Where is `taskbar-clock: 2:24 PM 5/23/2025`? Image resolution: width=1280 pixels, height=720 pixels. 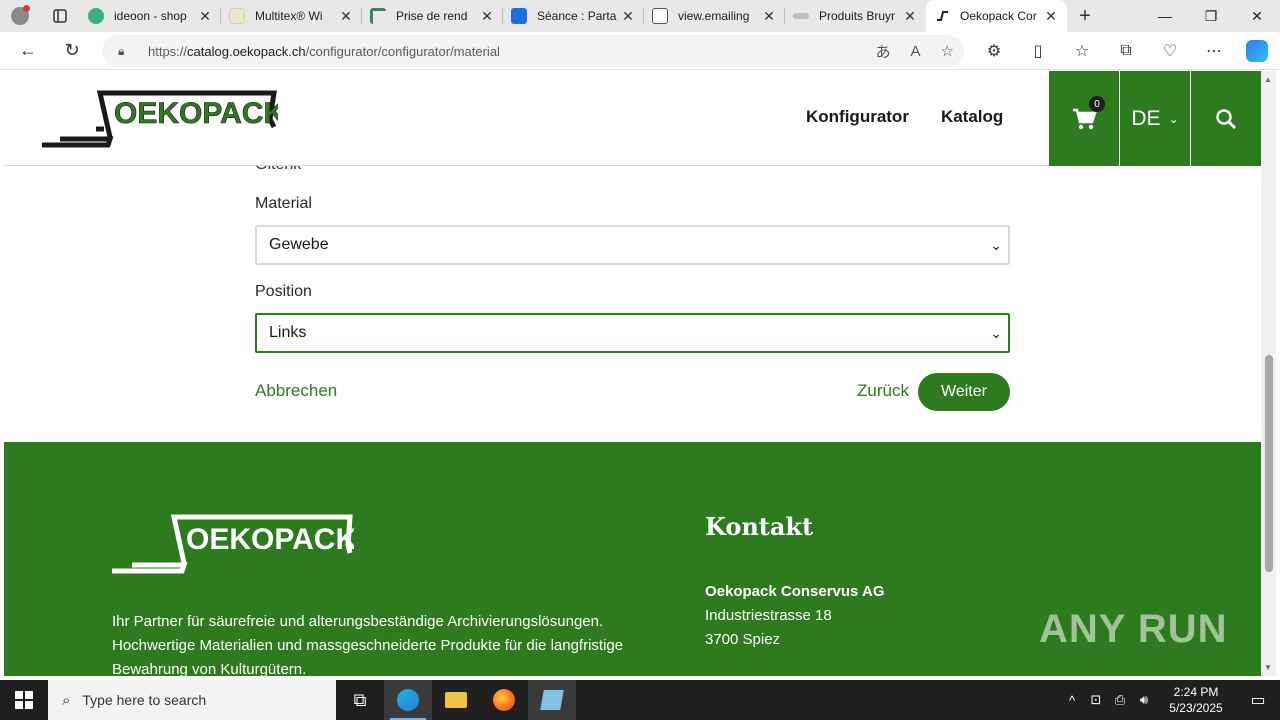
taskbar-clock: 2:24 PM 5/23/2025 is located at coordinates (1196, 700).